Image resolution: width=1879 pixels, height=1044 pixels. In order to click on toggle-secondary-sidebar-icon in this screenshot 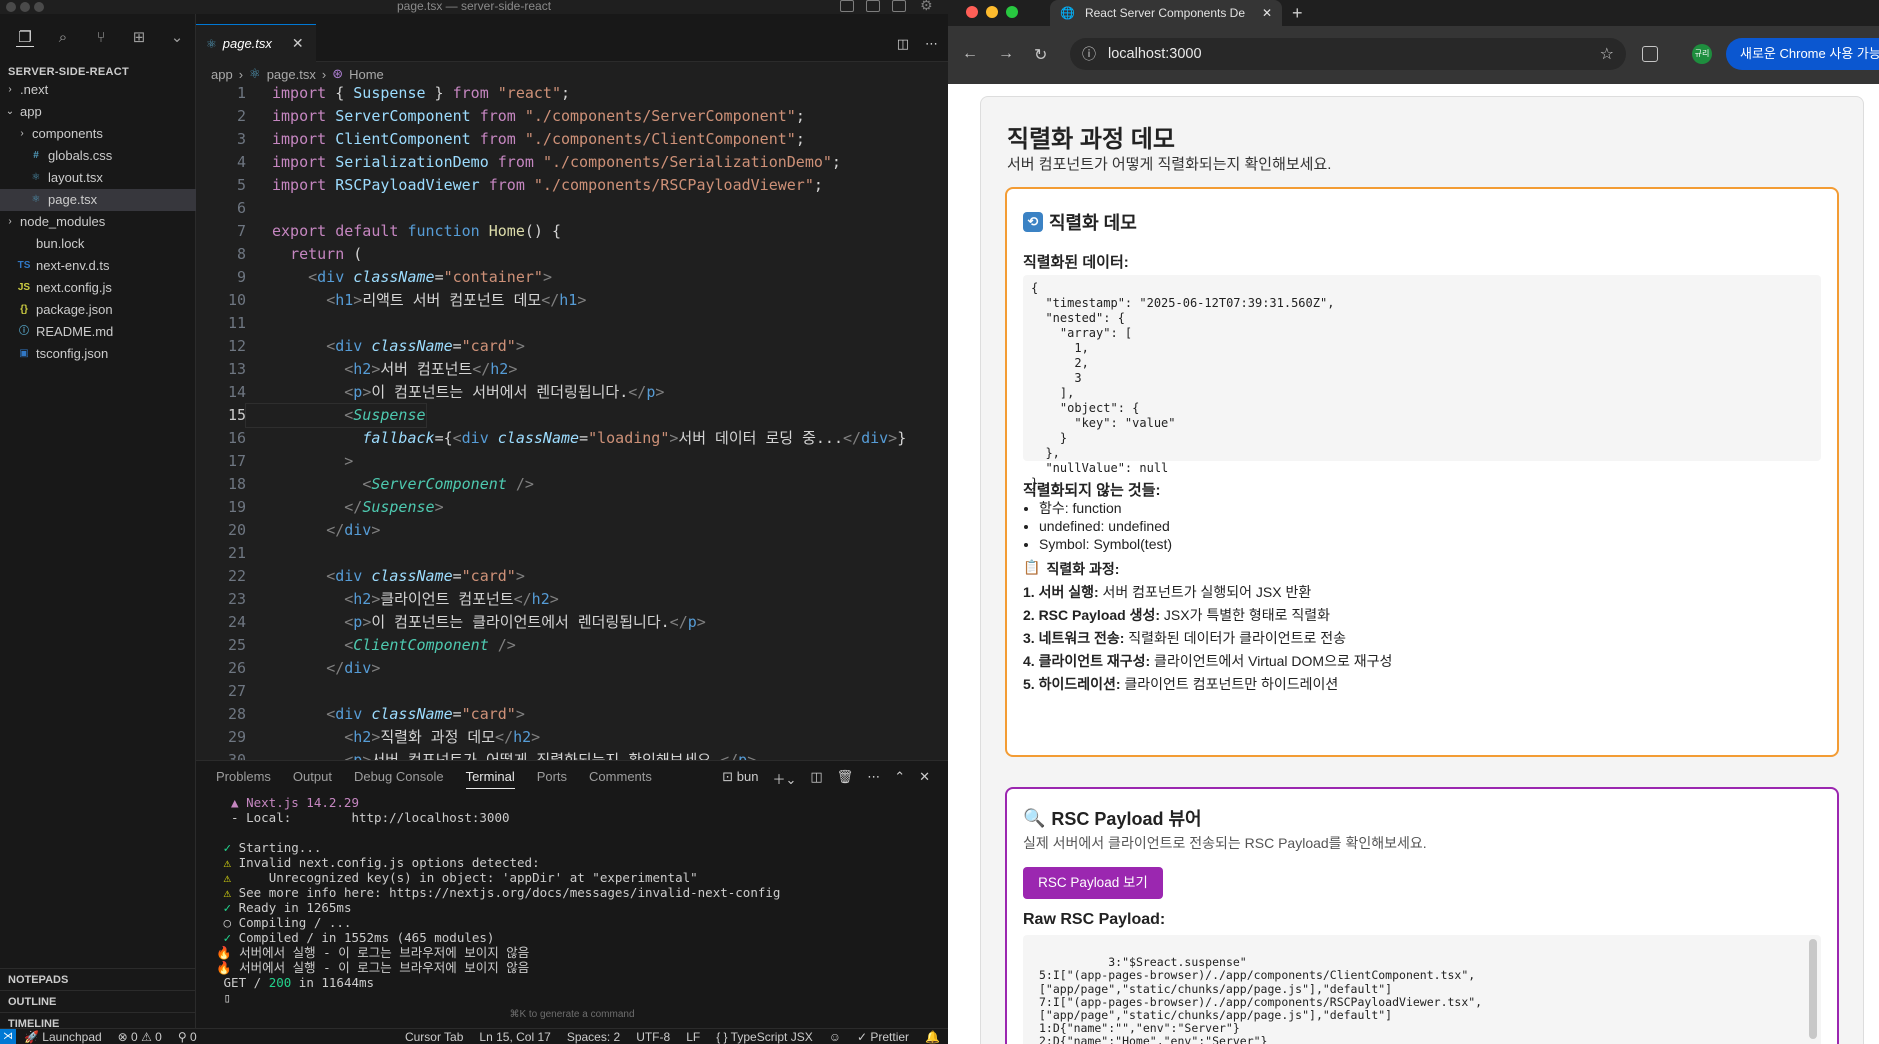, I will do `click(899, 6)`.